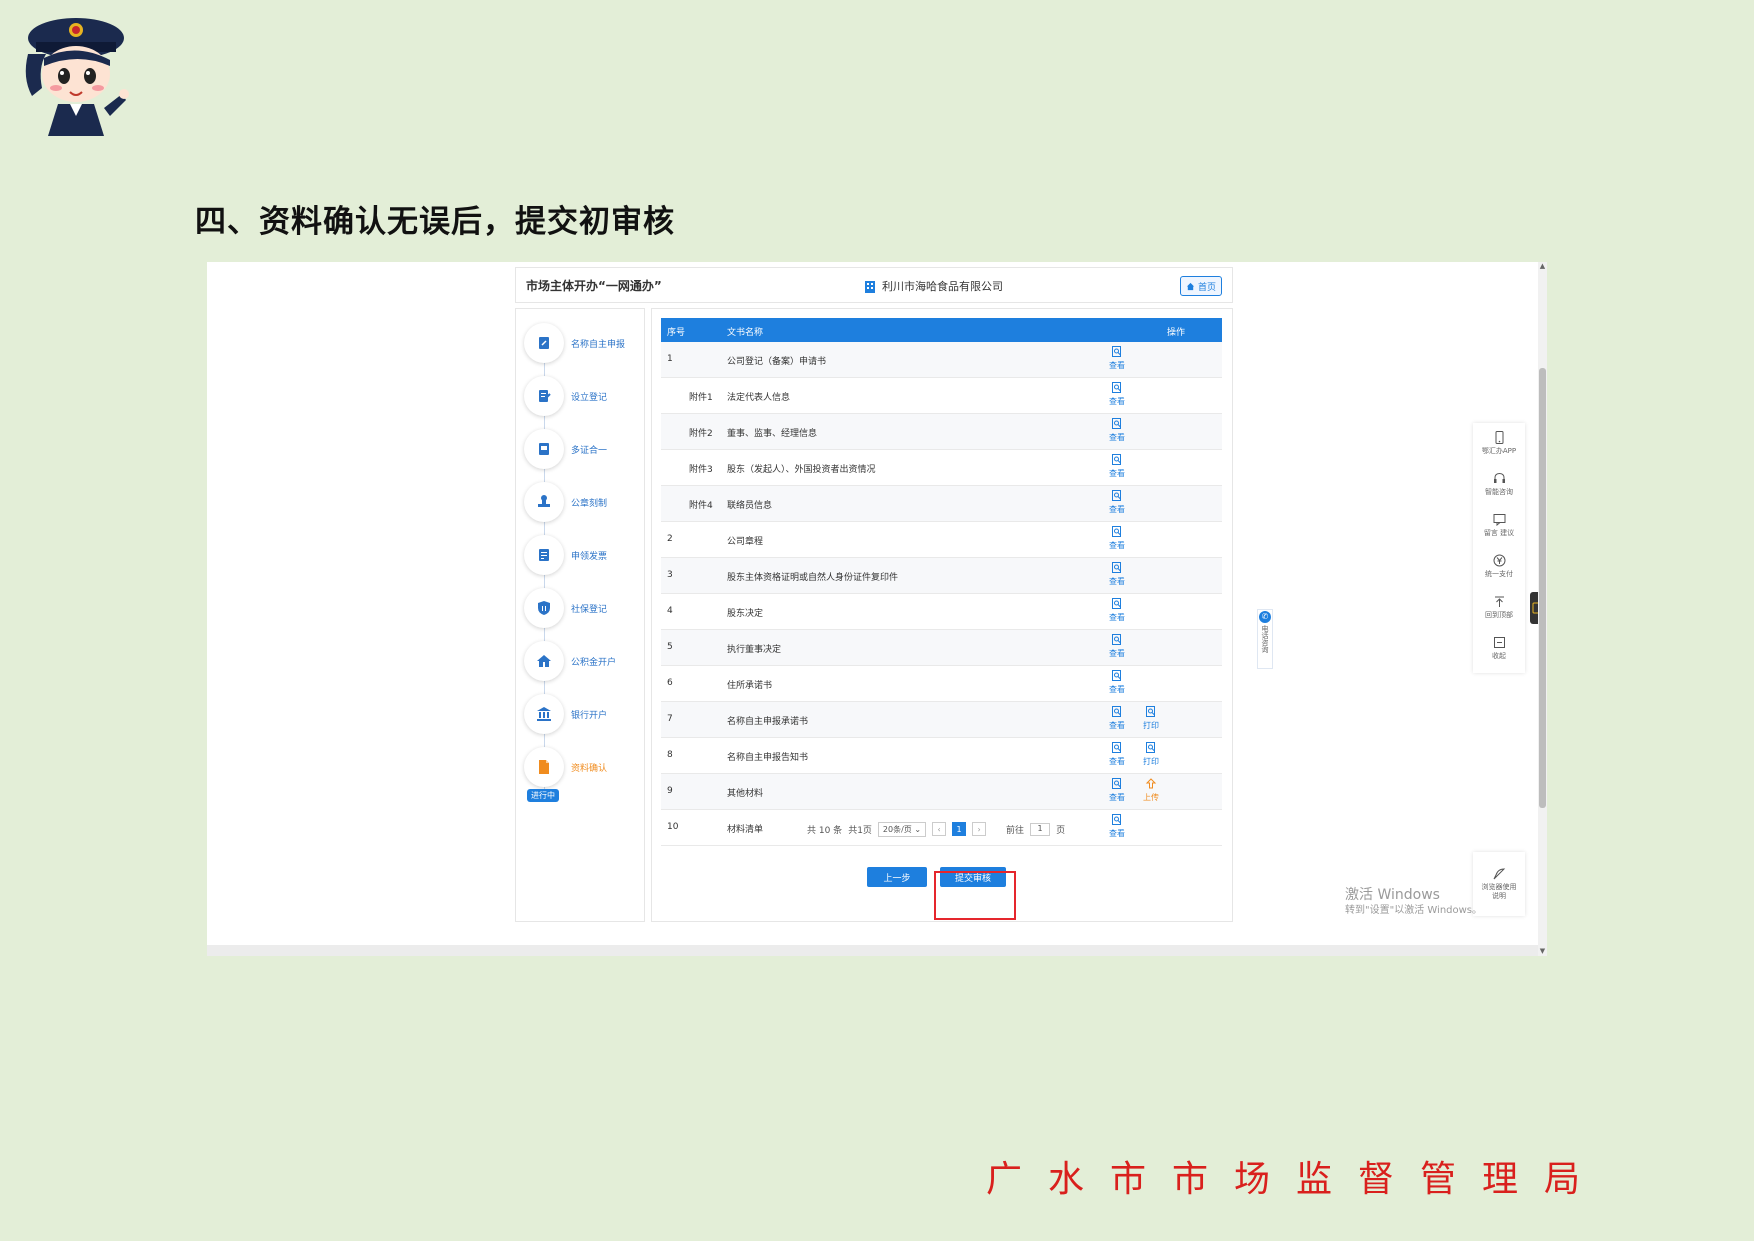 This screenshot has height=1241, width=1754. I want to click on step-label: 公章刻制, so click(589, 504).